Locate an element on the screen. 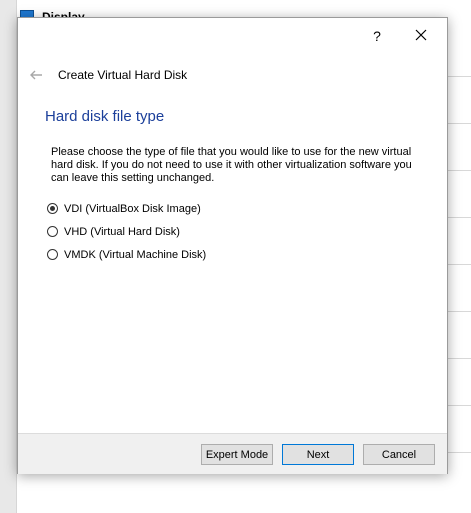  radio-vmdk is located at coordinates (52, 254).